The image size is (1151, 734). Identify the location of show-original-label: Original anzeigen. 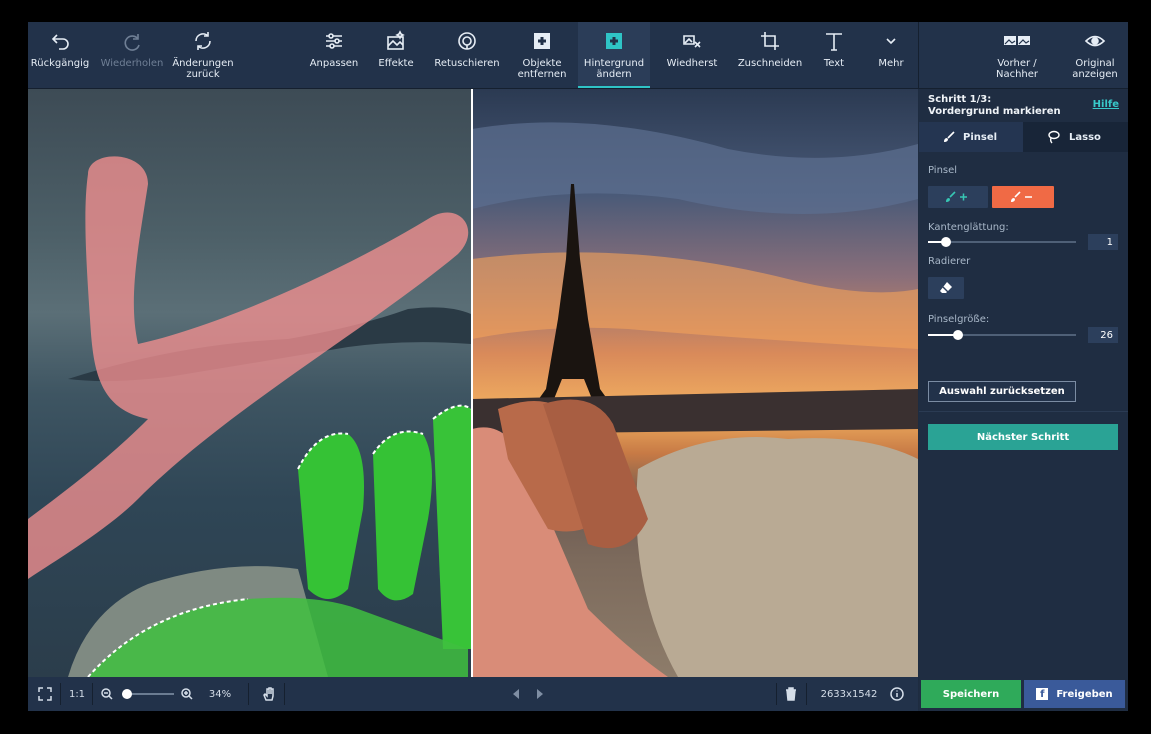
(1095, 69).